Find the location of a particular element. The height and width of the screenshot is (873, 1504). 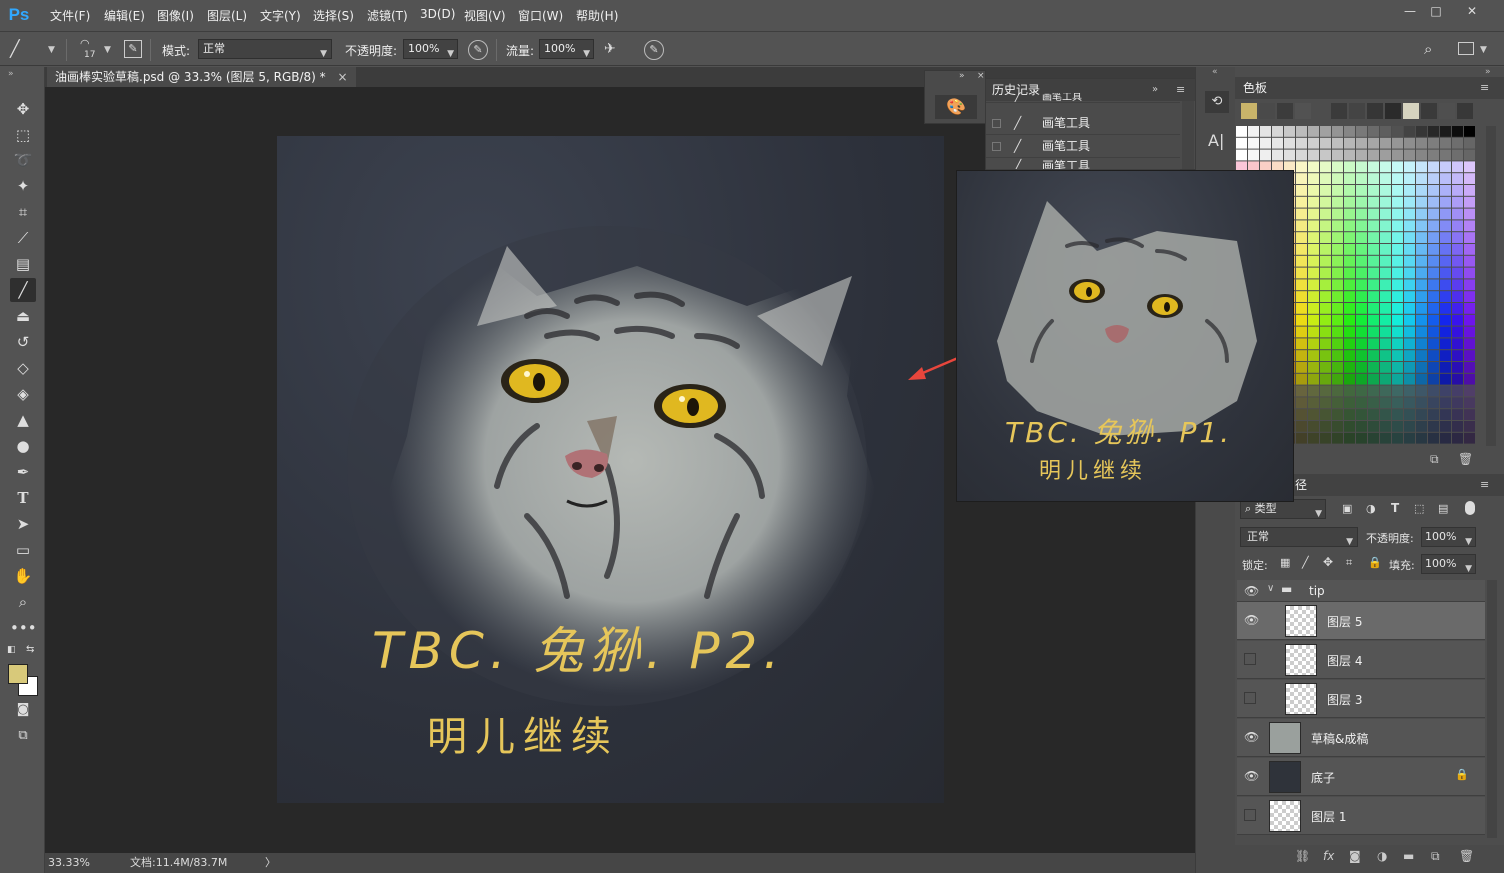

pixel-filter-icon: ▣ is located at coordinates (1347, 508).